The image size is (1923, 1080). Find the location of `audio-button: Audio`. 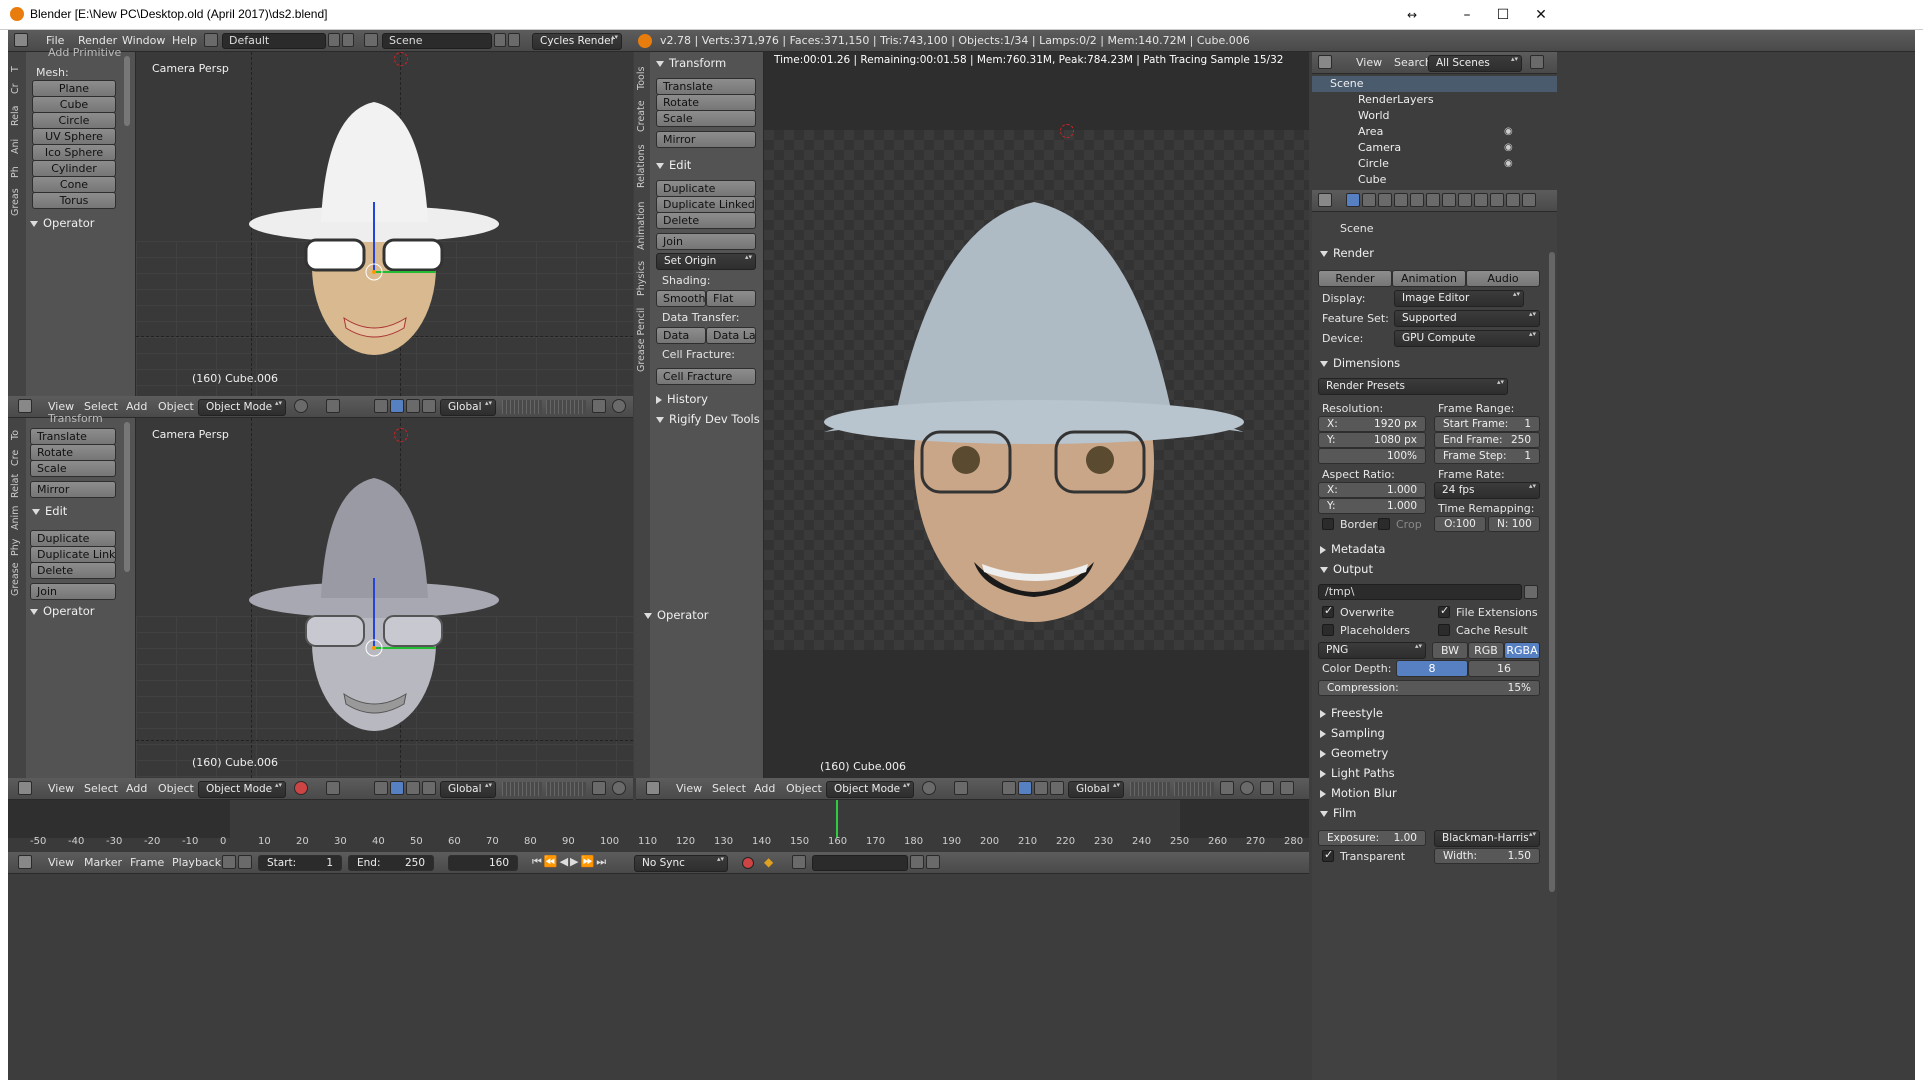

audio-button: Audio is located at coordinates (1503, 278).